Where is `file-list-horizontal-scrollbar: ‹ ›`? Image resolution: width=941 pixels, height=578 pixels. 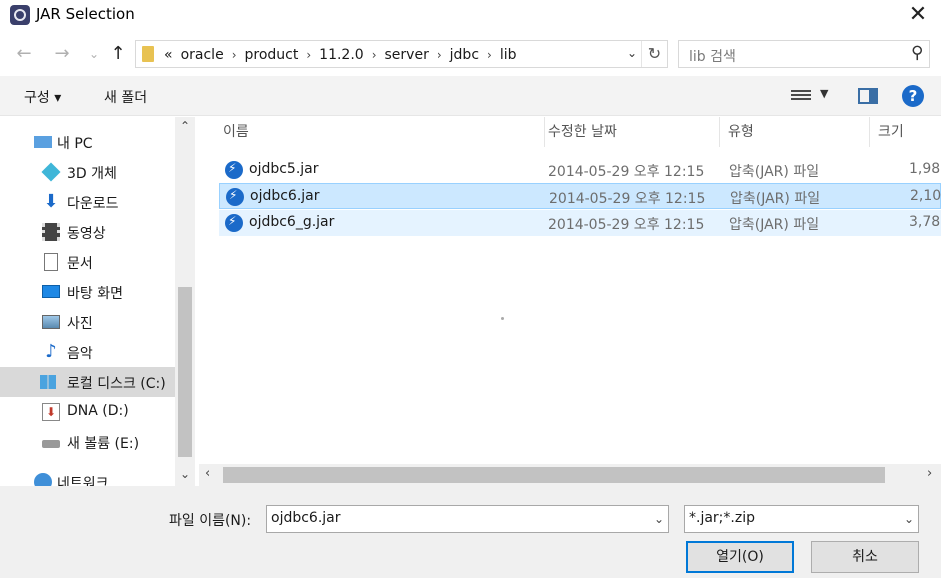
file-list-horizontal-scrollbar: ‹ › is located at coordinates (570, 475).